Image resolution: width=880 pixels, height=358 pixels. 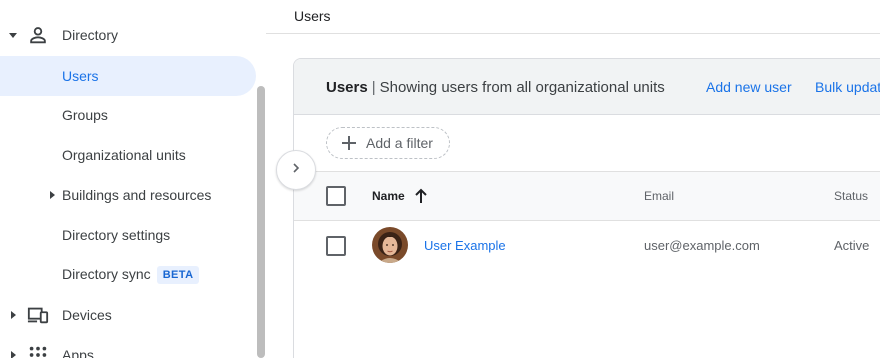 What do you see at coordinates (336, 196) in the screenshot?
I see `select-all-checkbox` at bounding box center [336, 196].